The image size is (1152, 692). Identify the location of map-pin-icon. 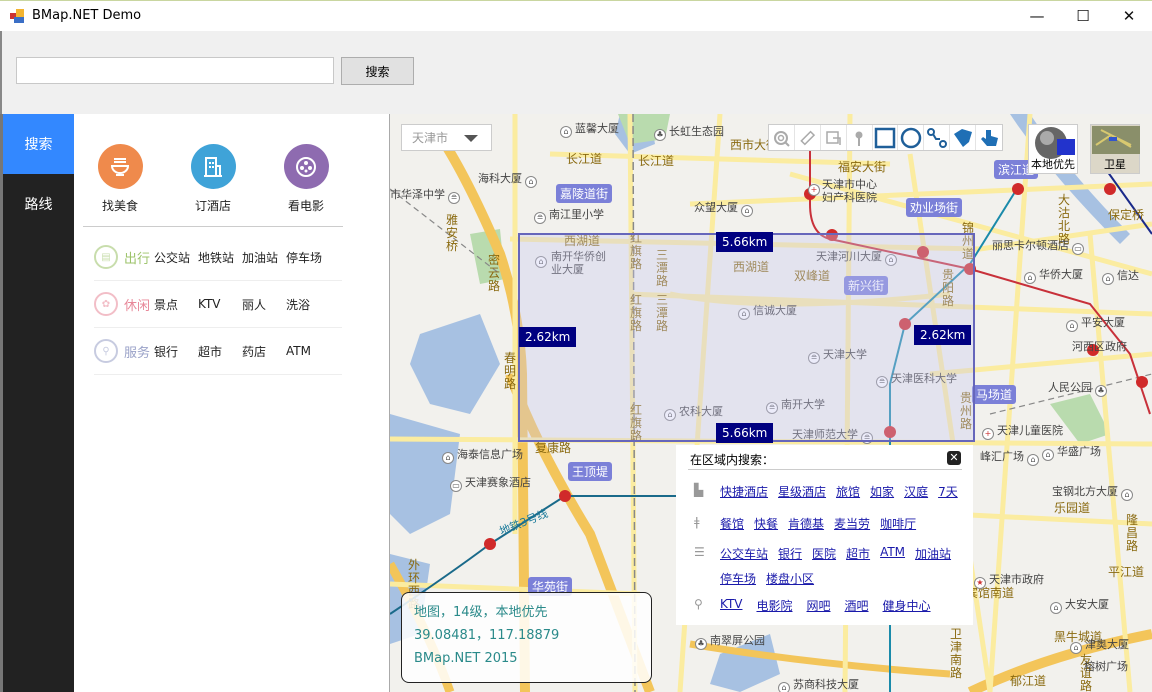
(859, 138).